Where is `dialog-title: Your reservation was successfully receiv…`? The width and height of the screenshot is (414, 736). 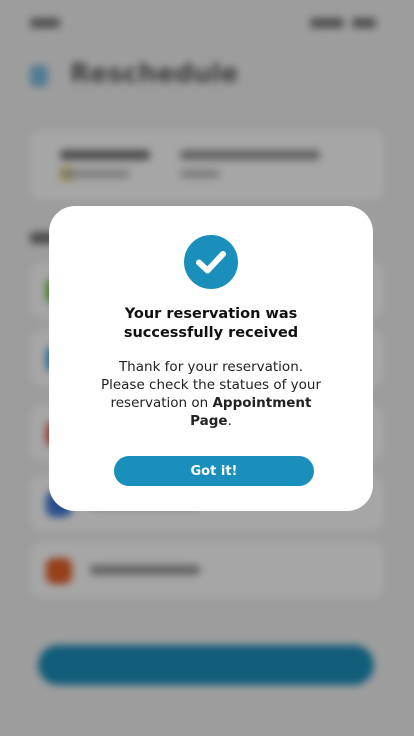
dialog-title: Your reservation was successfully receiv… is located at coordinates (211, 324).